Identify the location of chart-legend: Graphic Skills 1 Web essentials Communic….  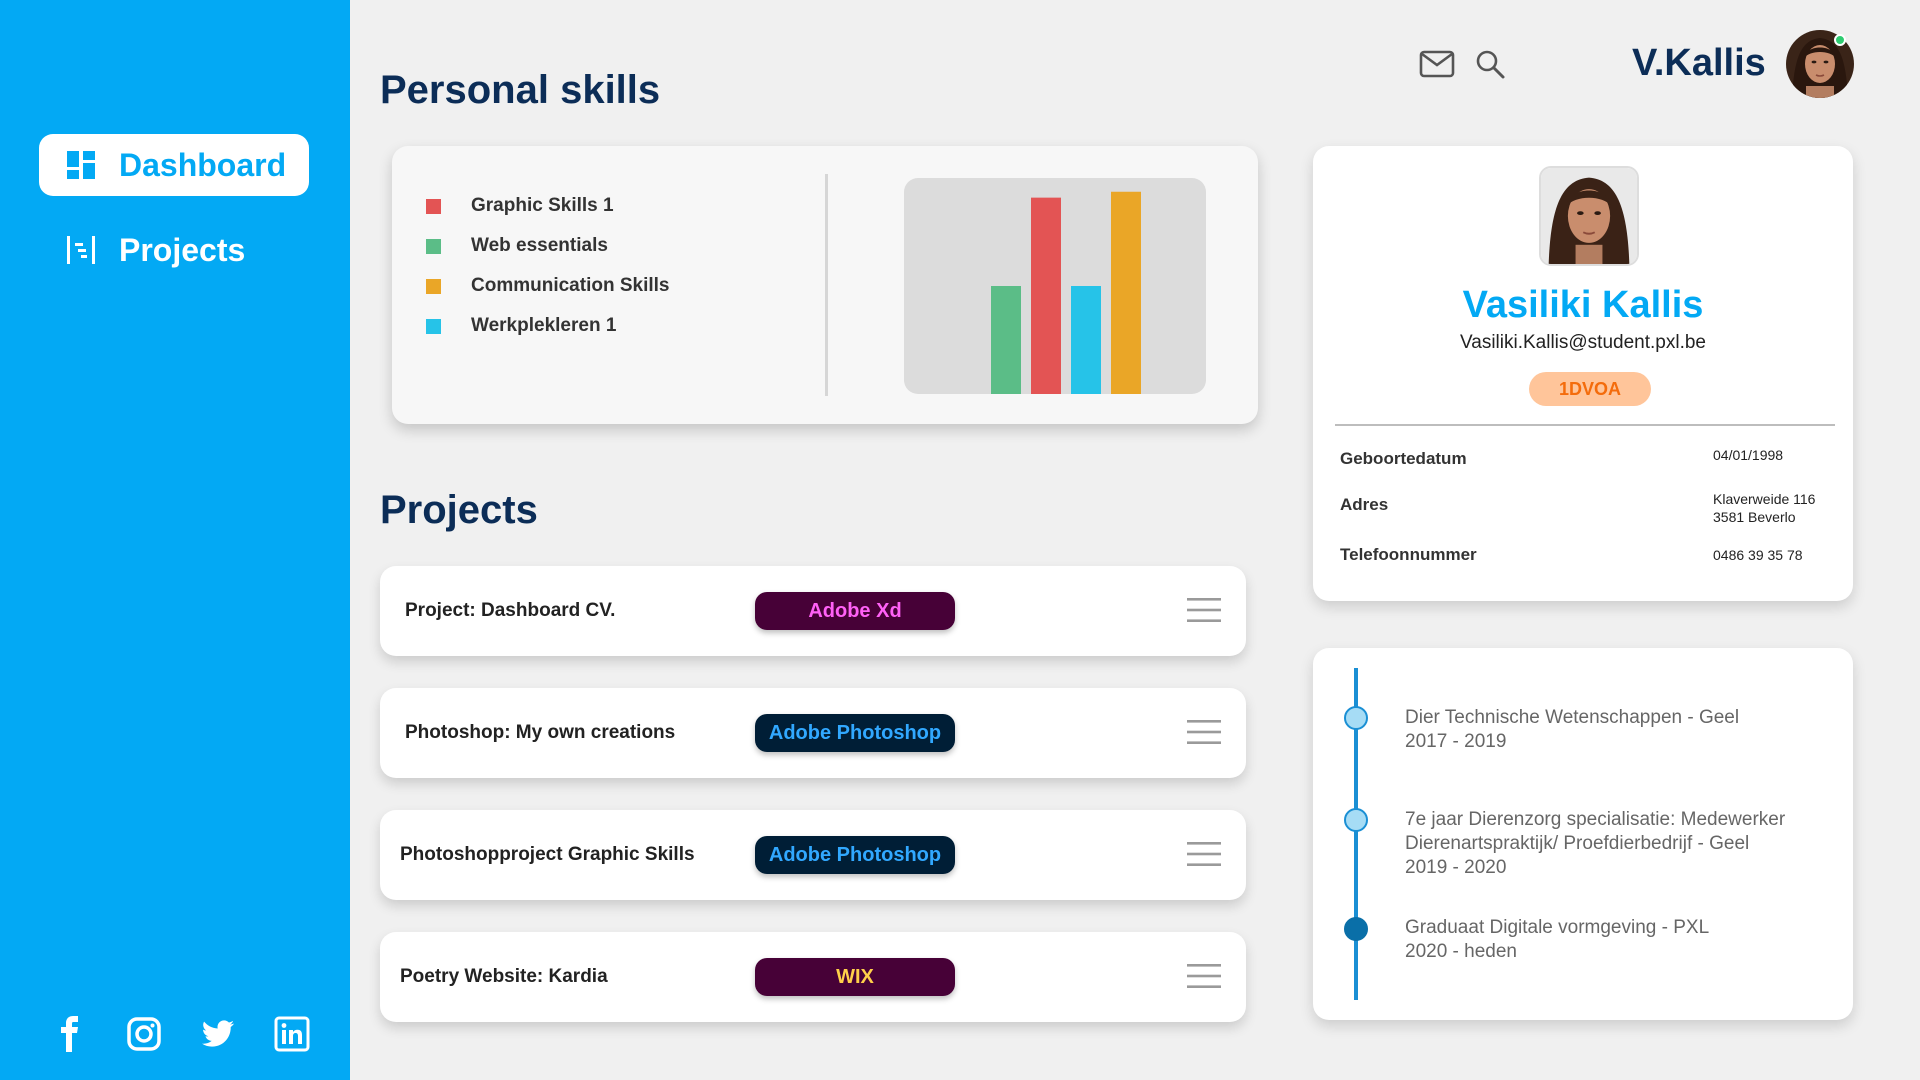
(547, 266).